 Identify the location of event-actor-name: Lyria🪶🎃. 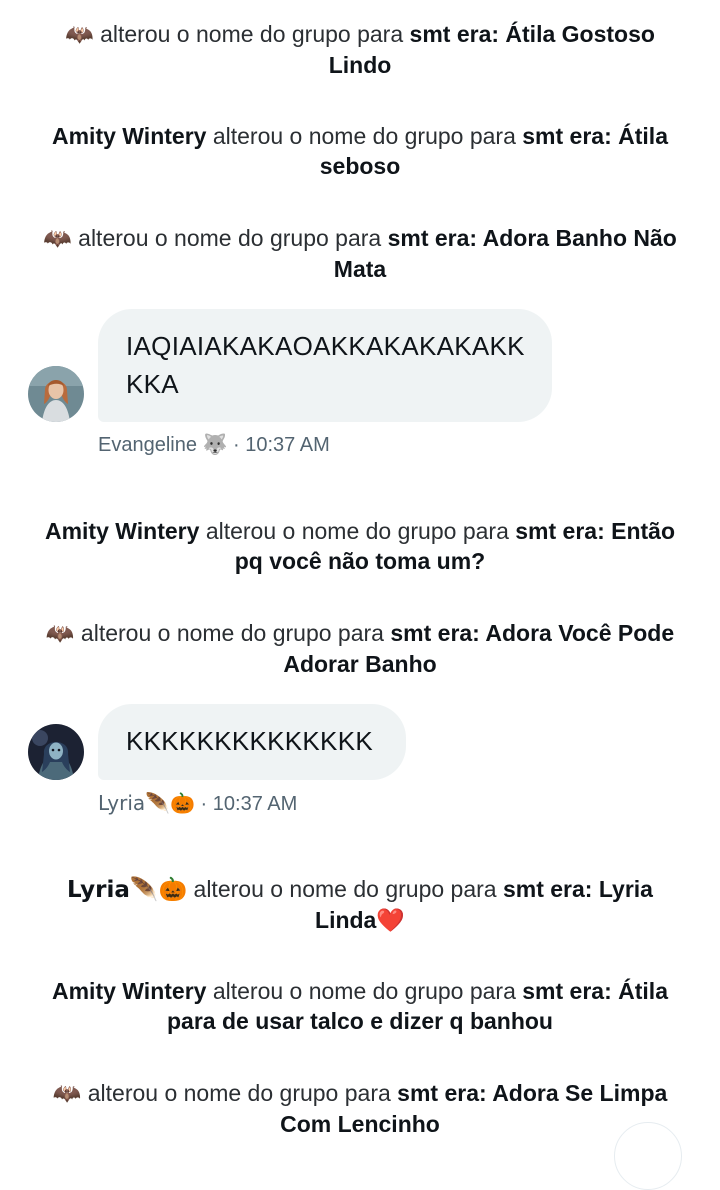
(127, 890).